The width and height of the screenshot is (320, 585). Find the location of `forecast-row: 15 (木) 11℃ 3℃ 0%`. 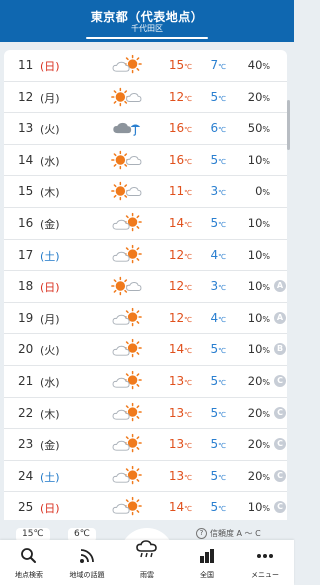

forecast-row: 15 (木) 11℃ 3℃ 0% is located at coordinates (145, 192).